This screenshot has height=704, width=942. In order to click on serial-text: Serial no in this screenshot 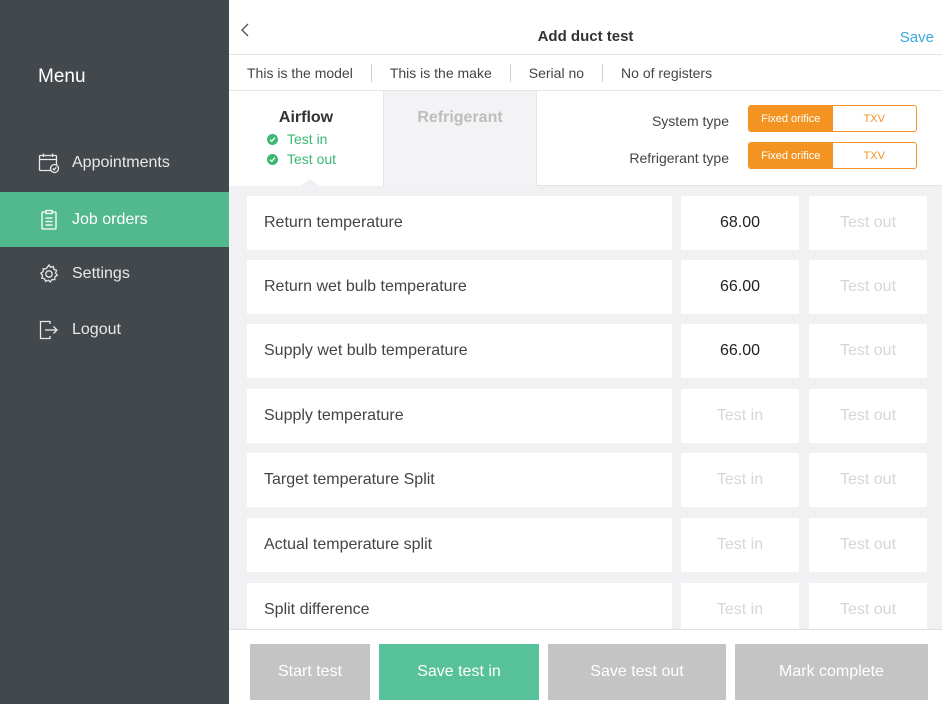, I will do `click(557, 72)`.